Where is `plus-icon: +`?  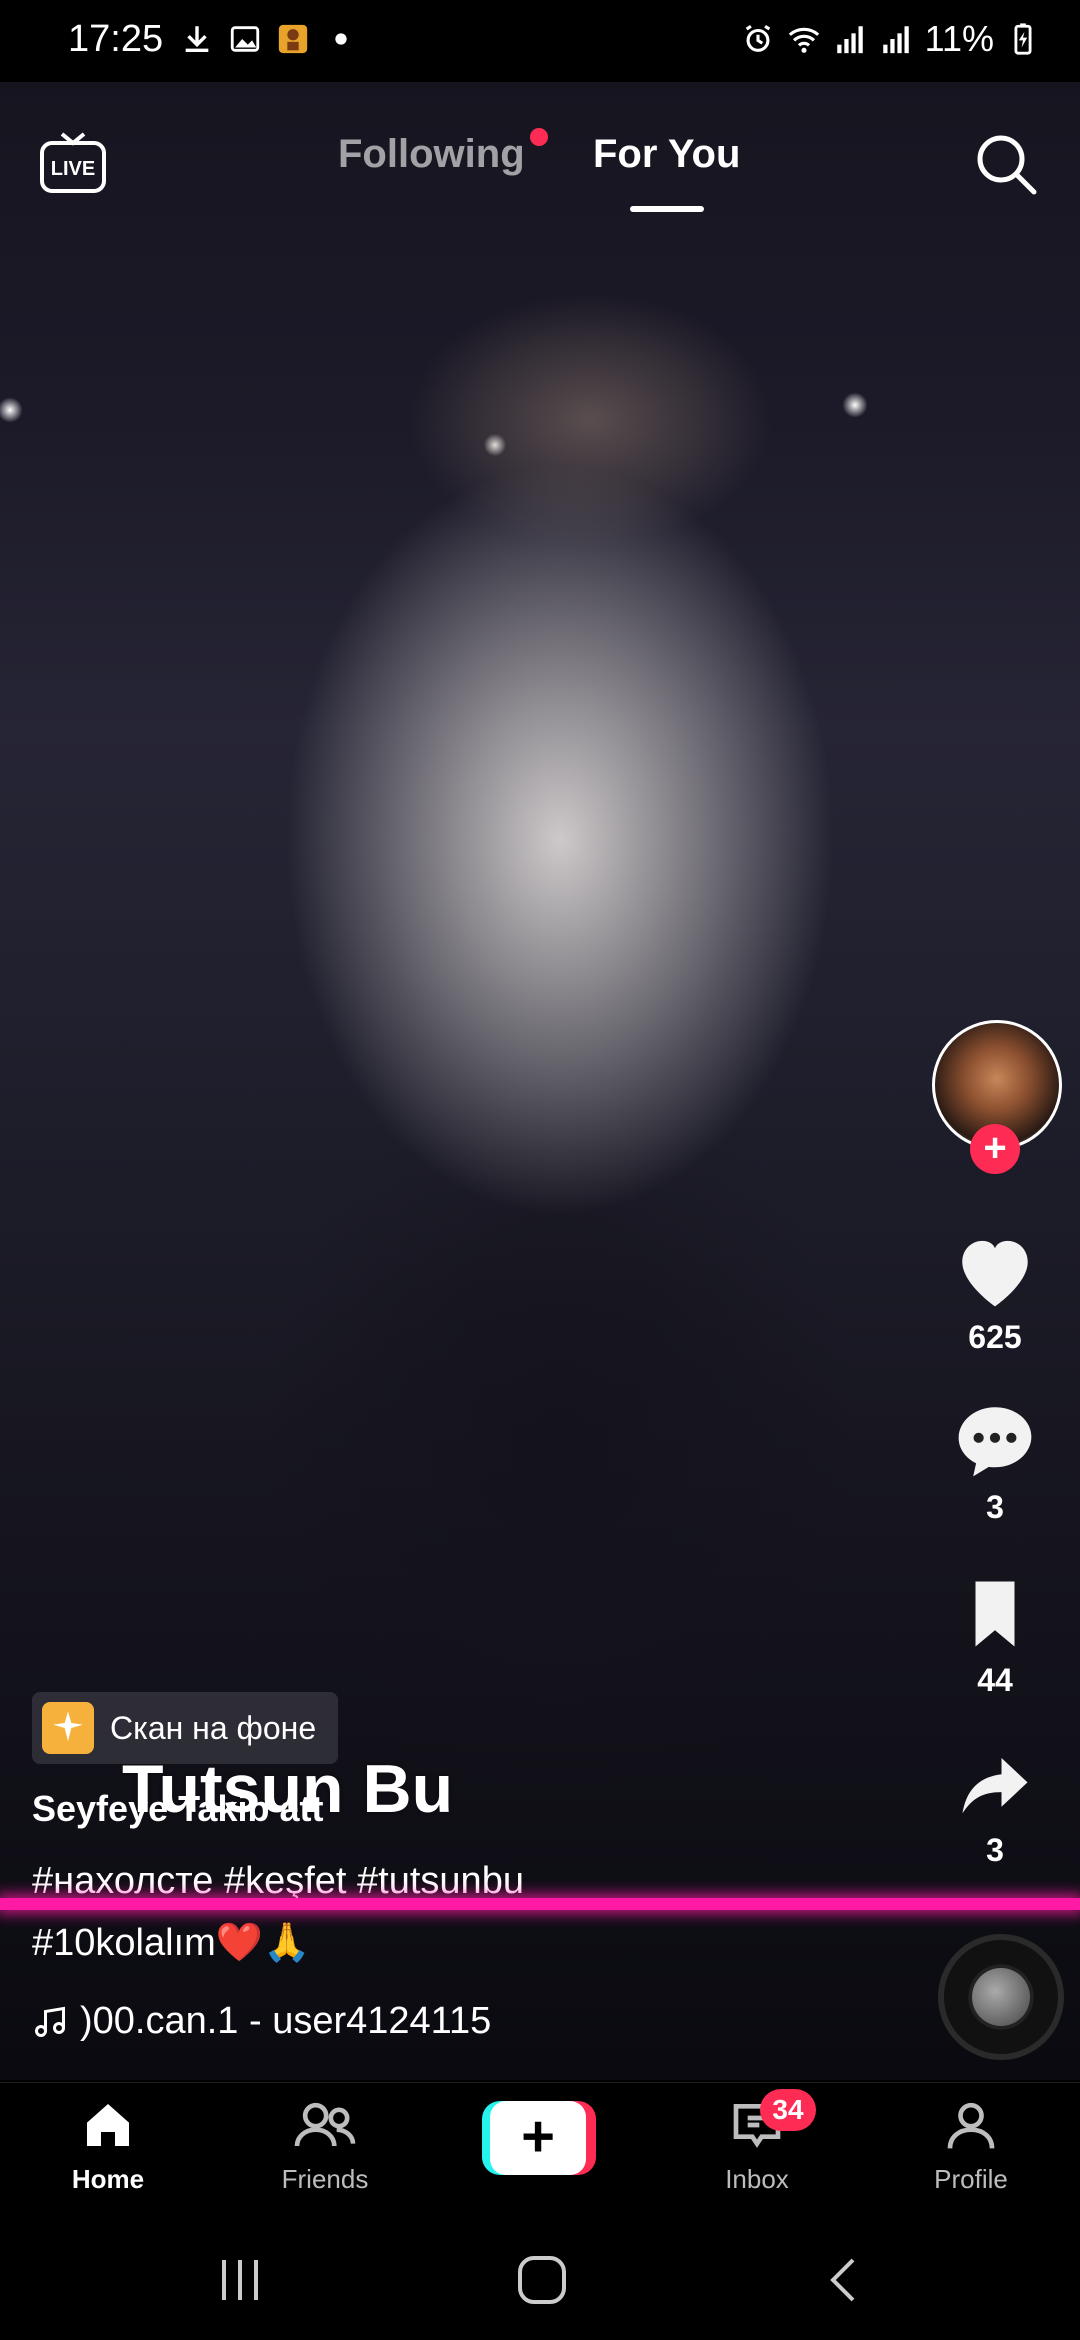
plus-icon: + is located at coordinates (538, 2138).